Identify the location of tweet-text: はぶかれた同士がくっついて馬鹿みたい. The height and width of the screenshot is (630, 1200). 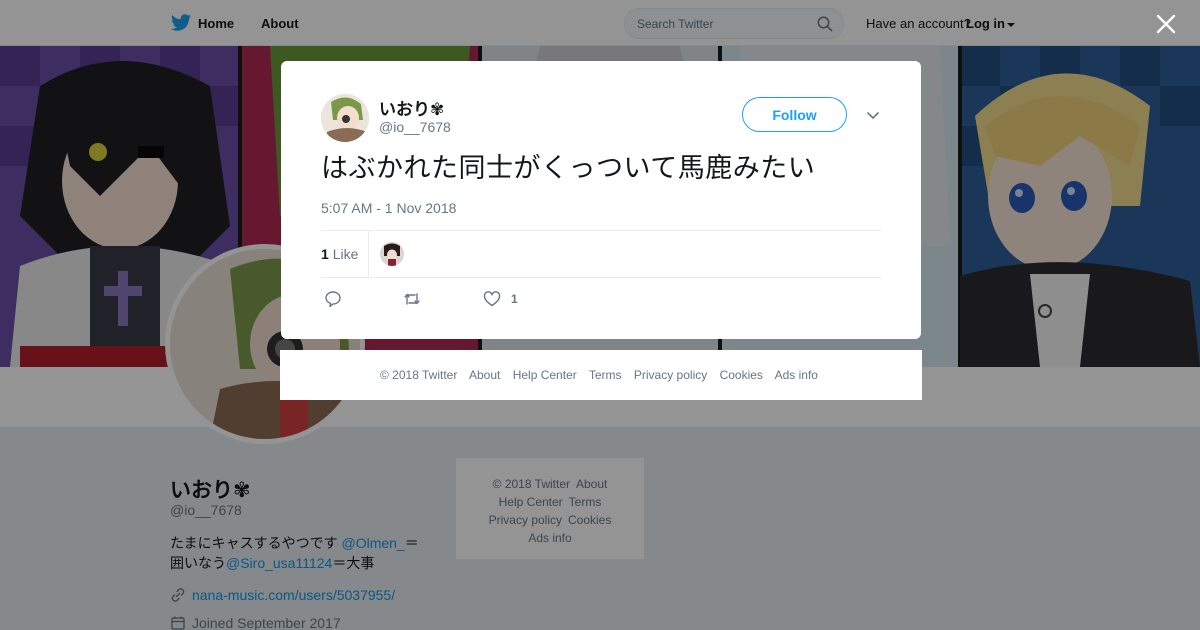
(568, 168).